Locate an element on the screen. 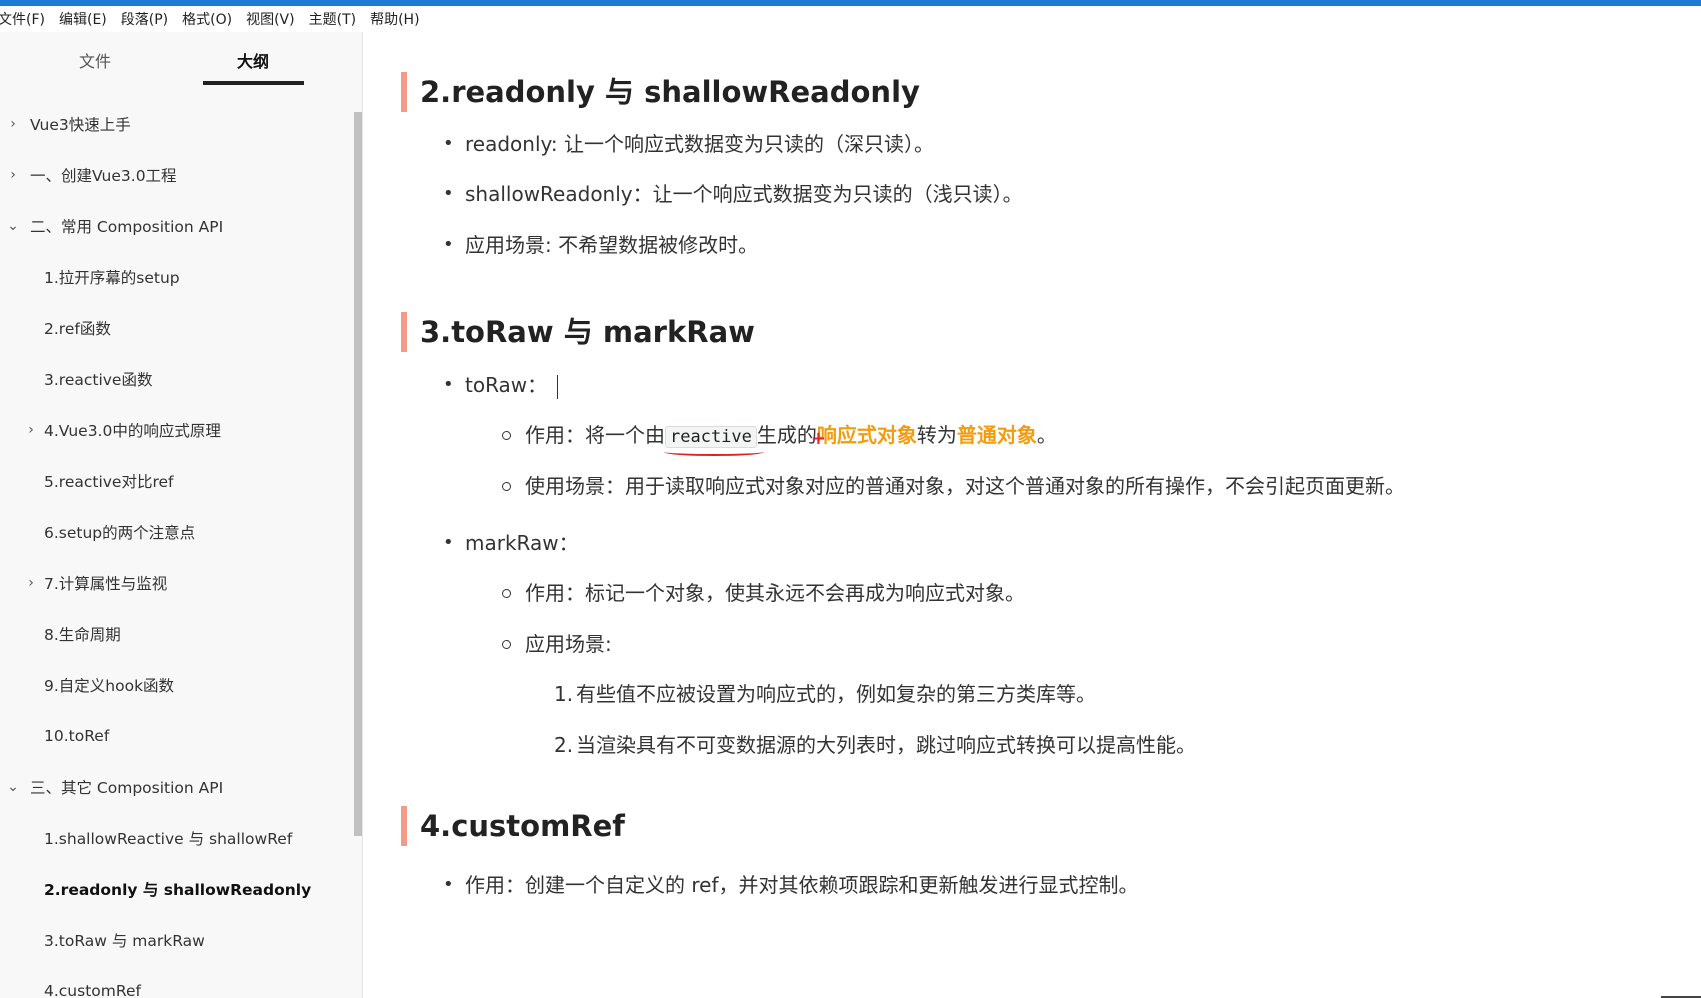 The image size is (1701, 998). outline-item: 9.自定义hook函数 is located at coordinates (175, 684).